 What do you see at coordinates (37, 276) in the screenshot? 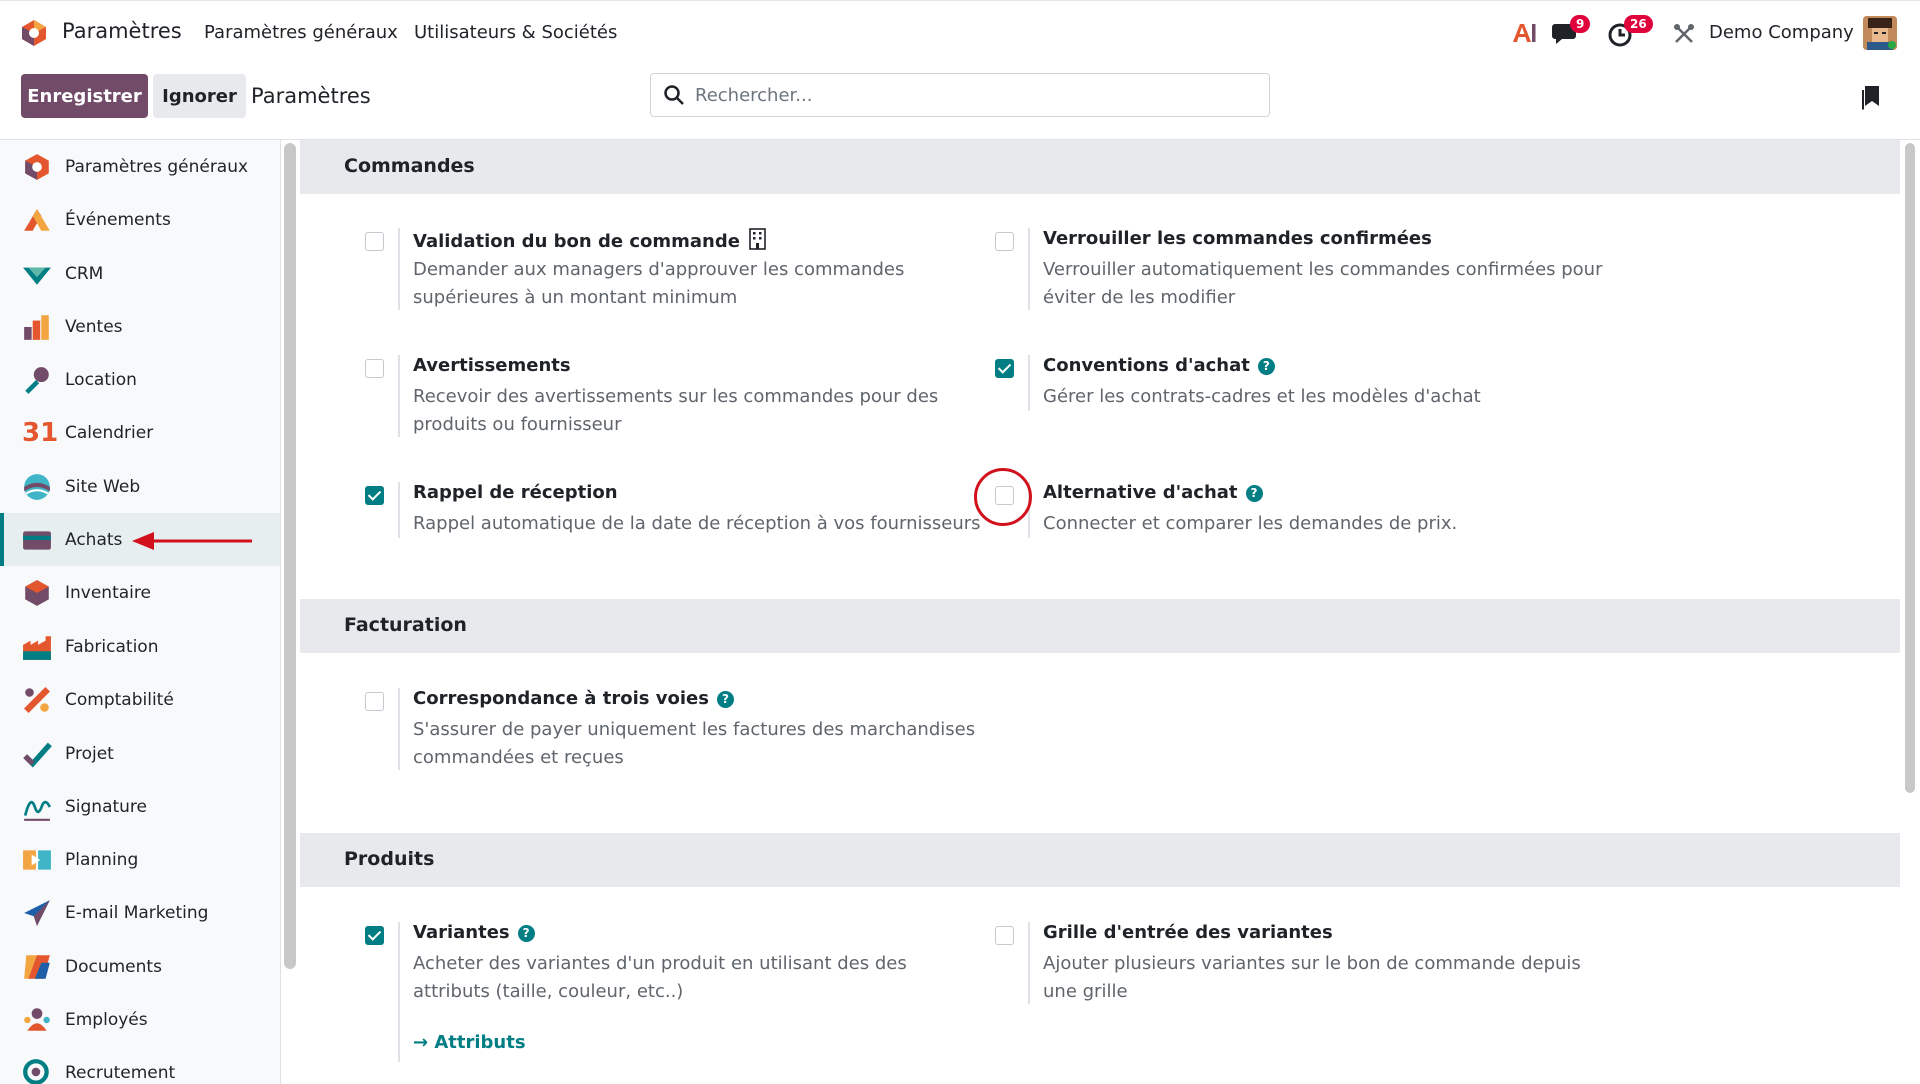
I see `crm-app-icon` at bounding box center [37, 276].